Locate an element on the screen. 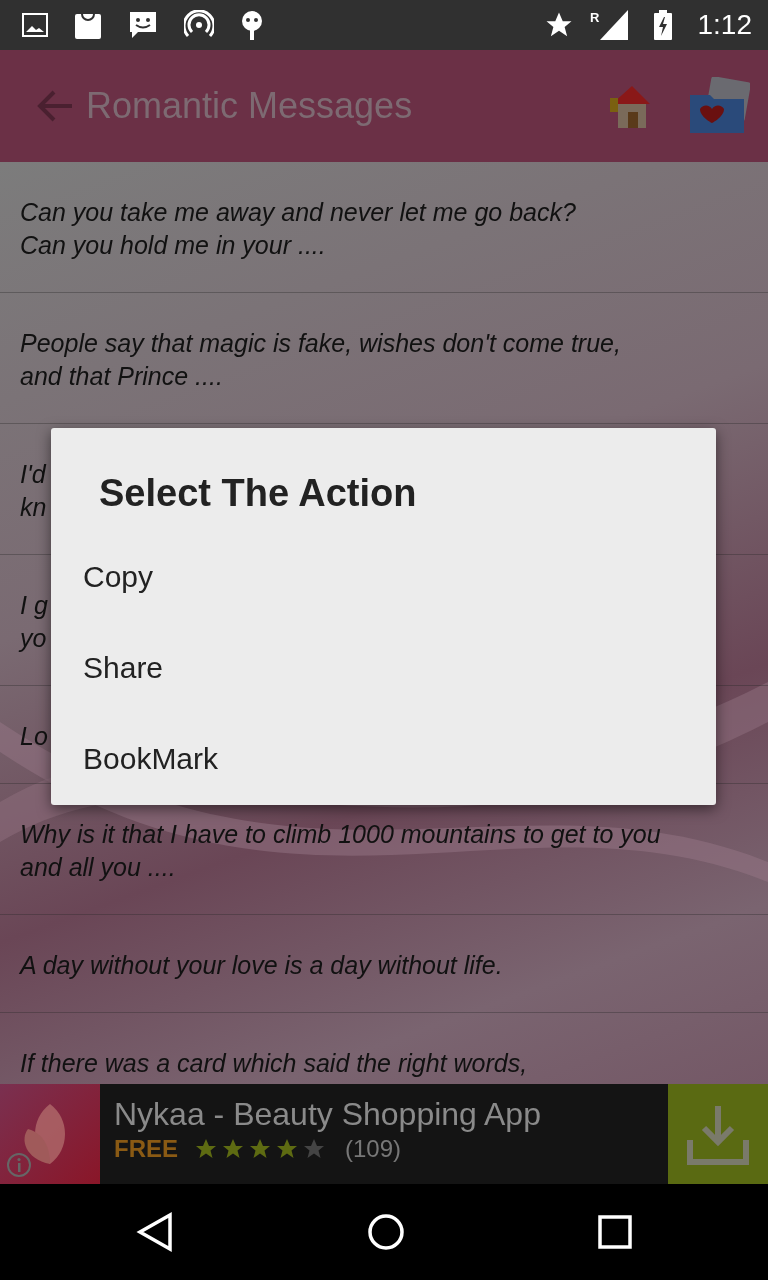 The height and width of the screenshot is (1280, 768). message-row: A day without your love is a day without life. is located at coordinates (384, 964).